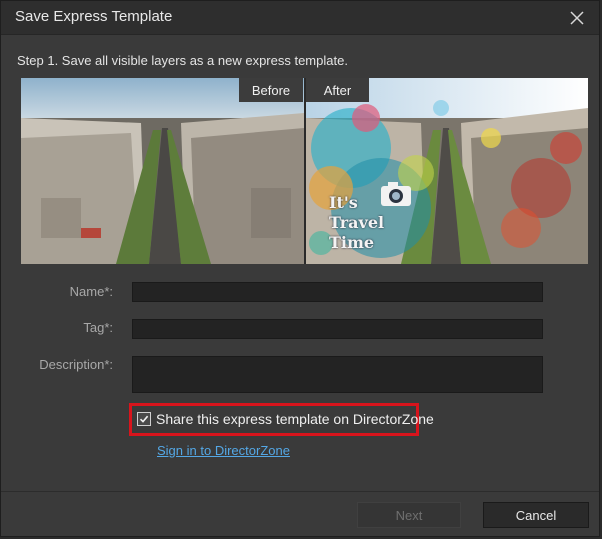  Describe the element at coordinates (271, 90) in the screenshot. I see `before-tab: Before` at that location.